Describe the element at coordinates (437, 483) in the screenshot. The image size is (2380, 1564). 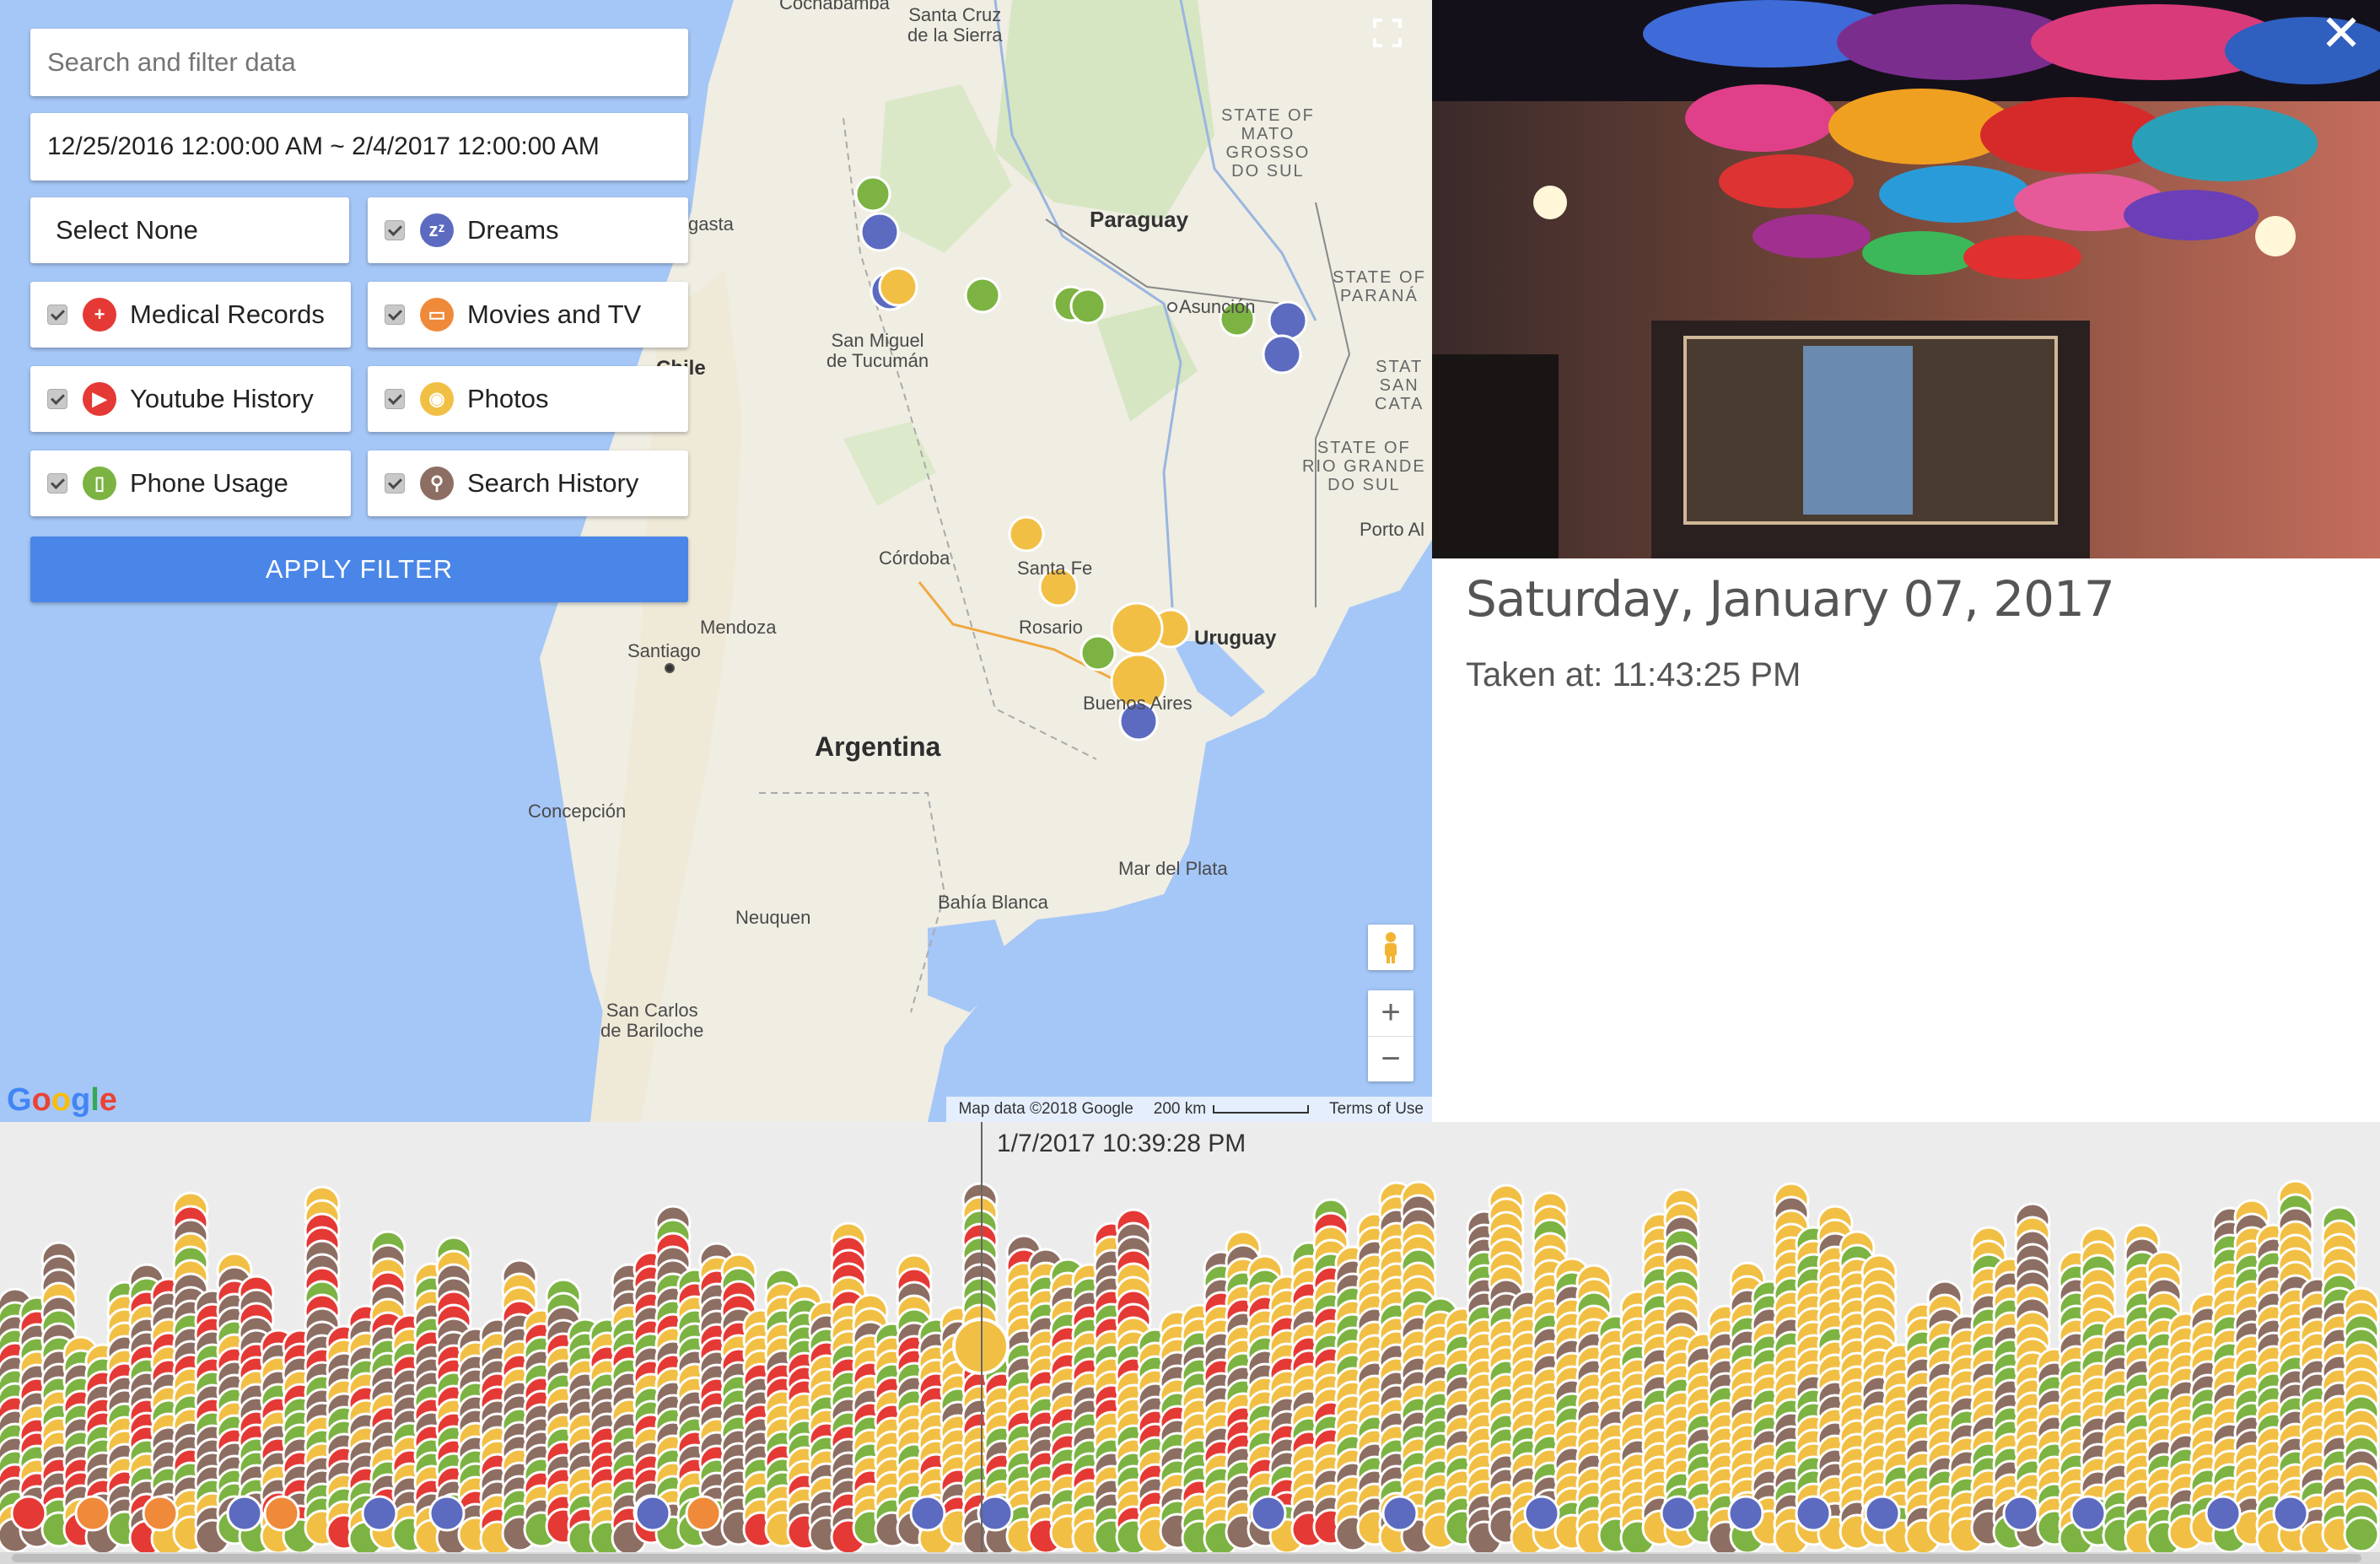
I see `magnifier-icon: ⚲` at that location.